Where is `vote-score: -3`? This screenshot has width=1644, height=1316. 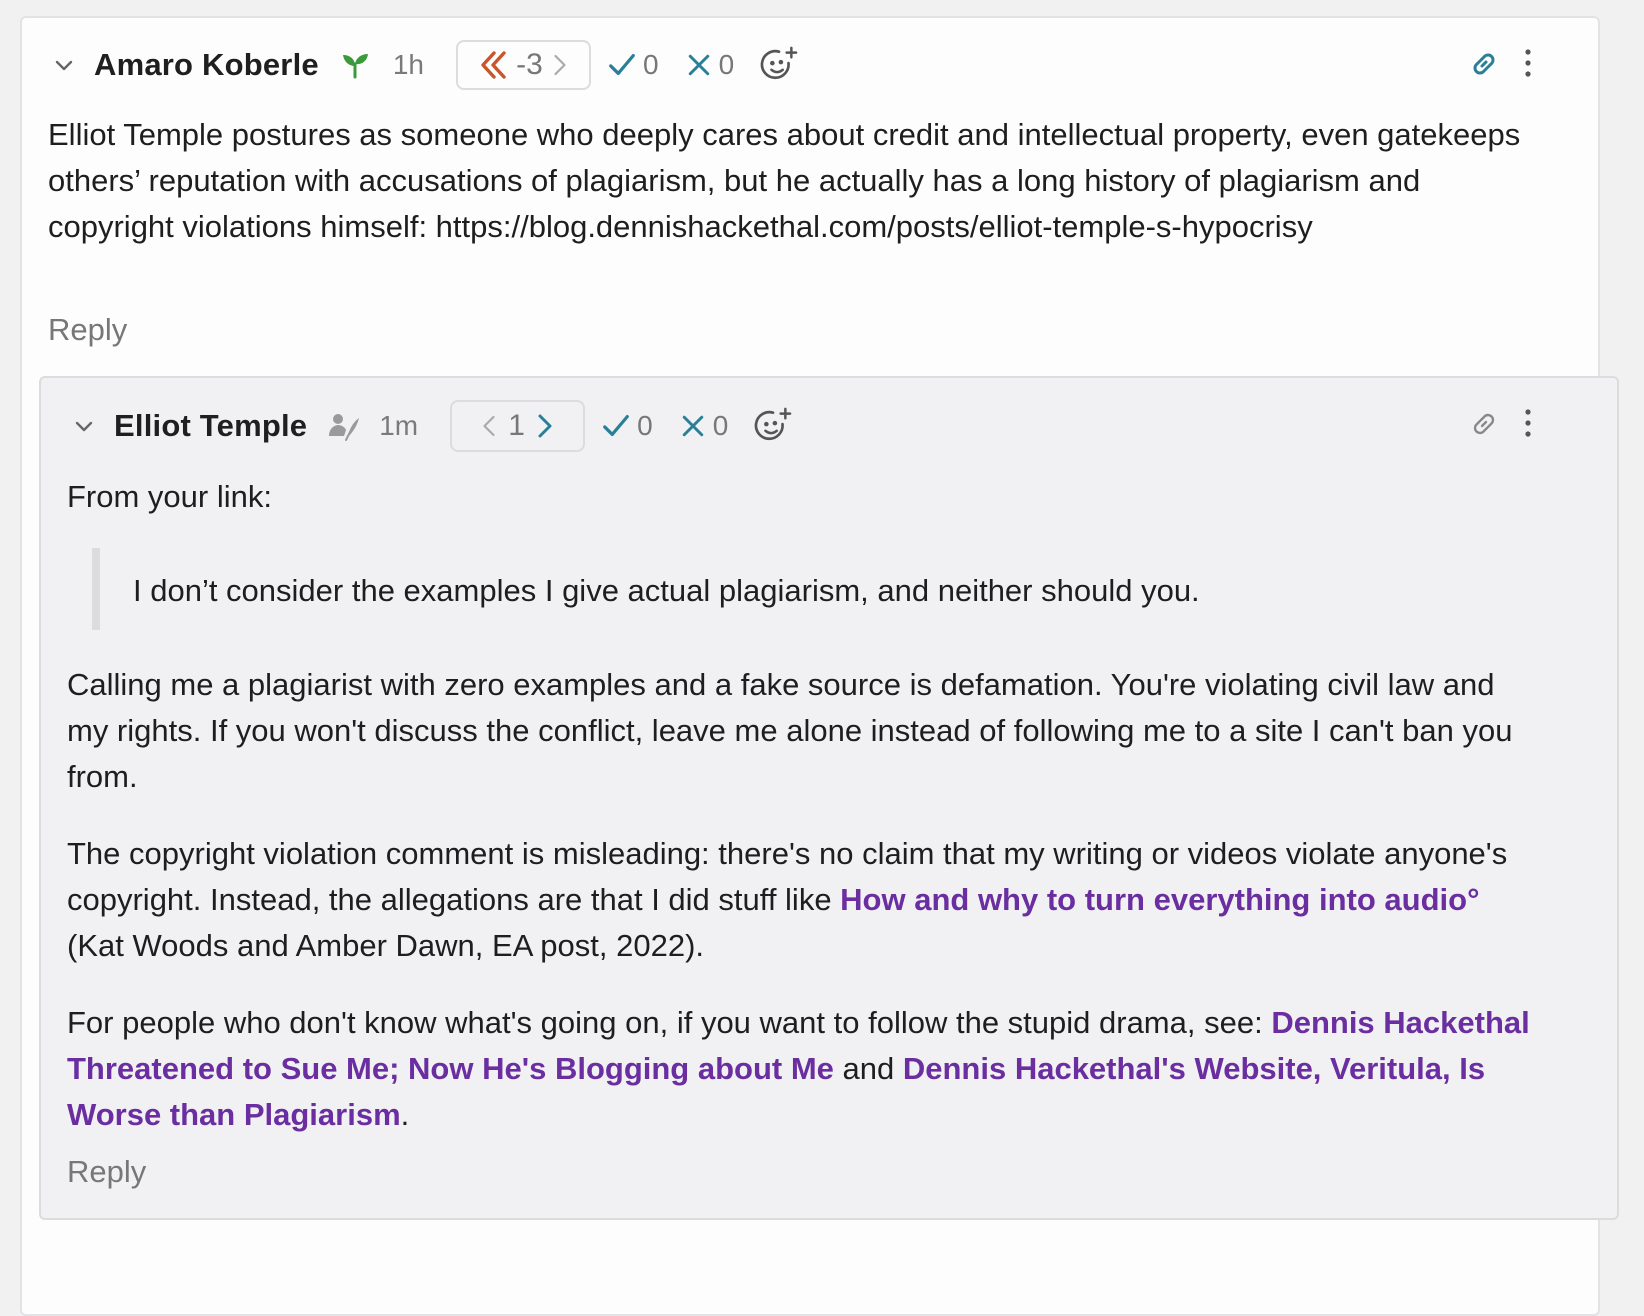
vote-score: -3 is located at coordinates (529, 64).